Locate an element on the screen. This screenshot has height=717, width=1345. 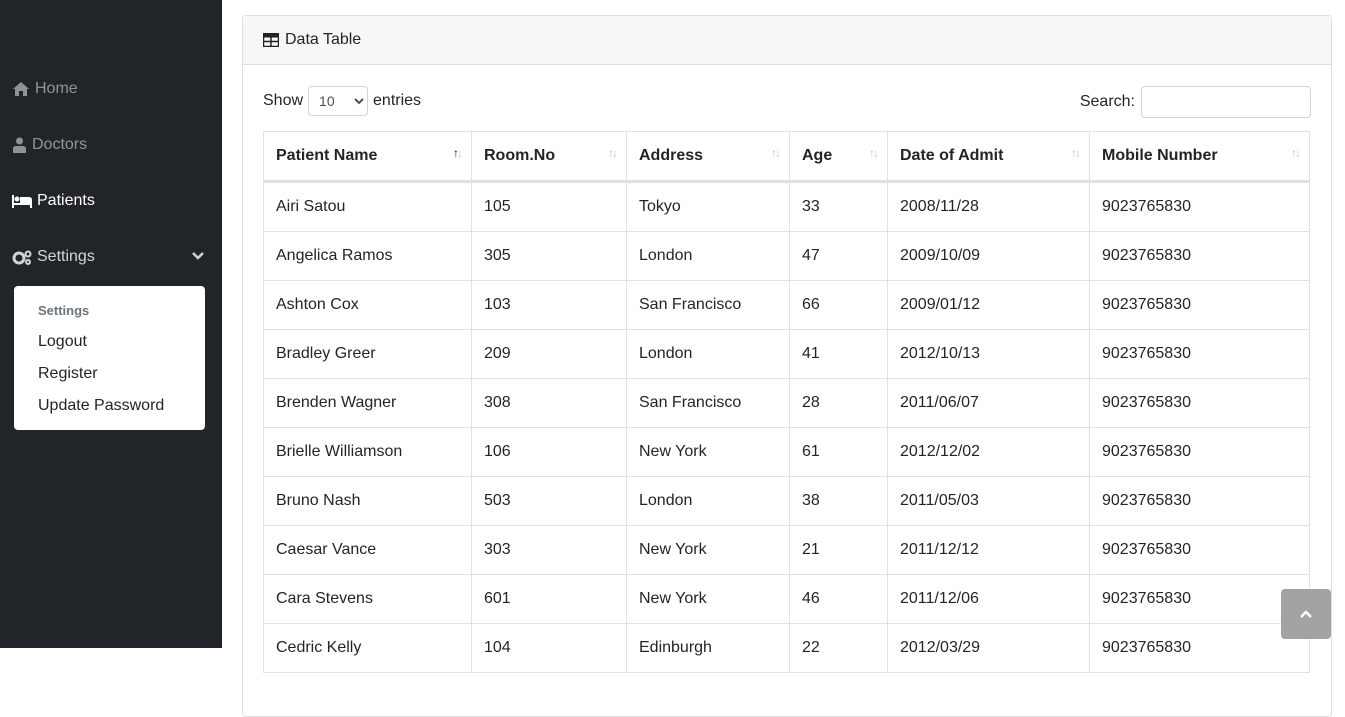
entries-select: 10 is located at coordinates (338, 101).